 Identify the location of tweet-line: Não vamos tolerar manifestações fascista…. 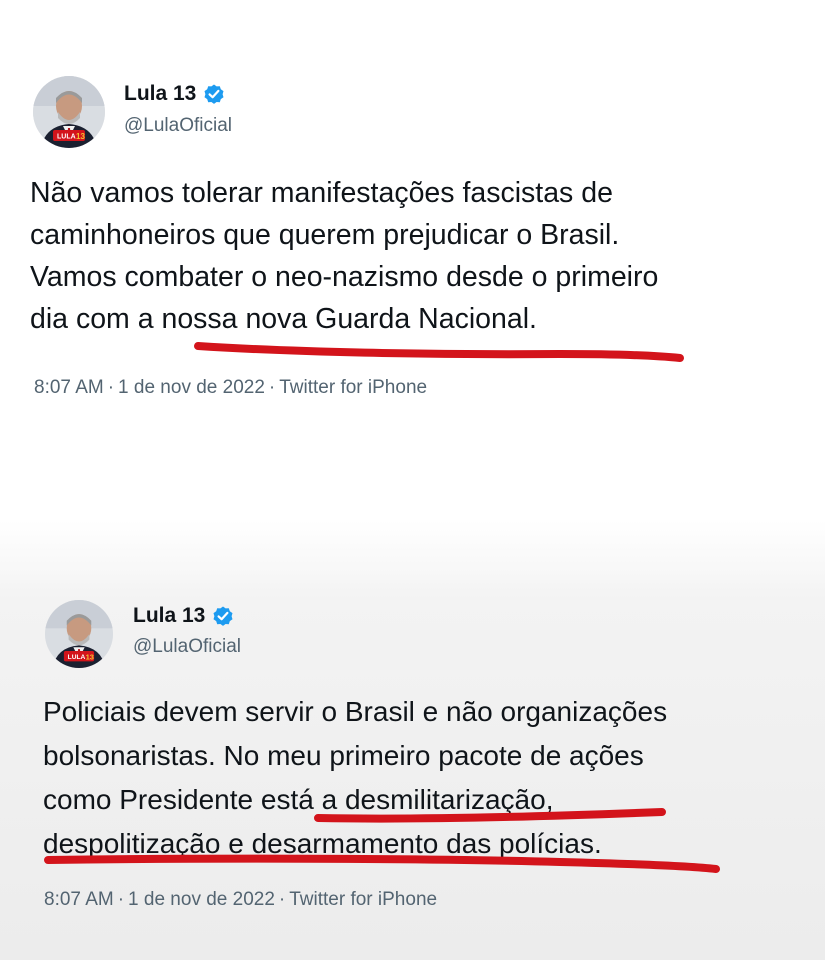
(321, 193).